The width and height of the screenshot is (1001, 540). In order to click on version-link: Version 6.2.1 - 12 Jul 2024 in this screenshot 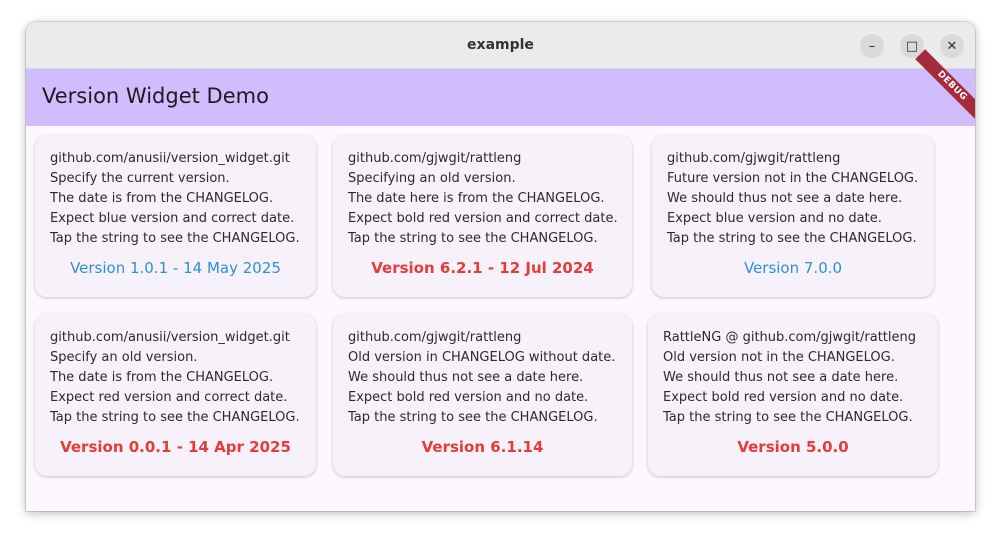, I will do `click(482, 268)`.